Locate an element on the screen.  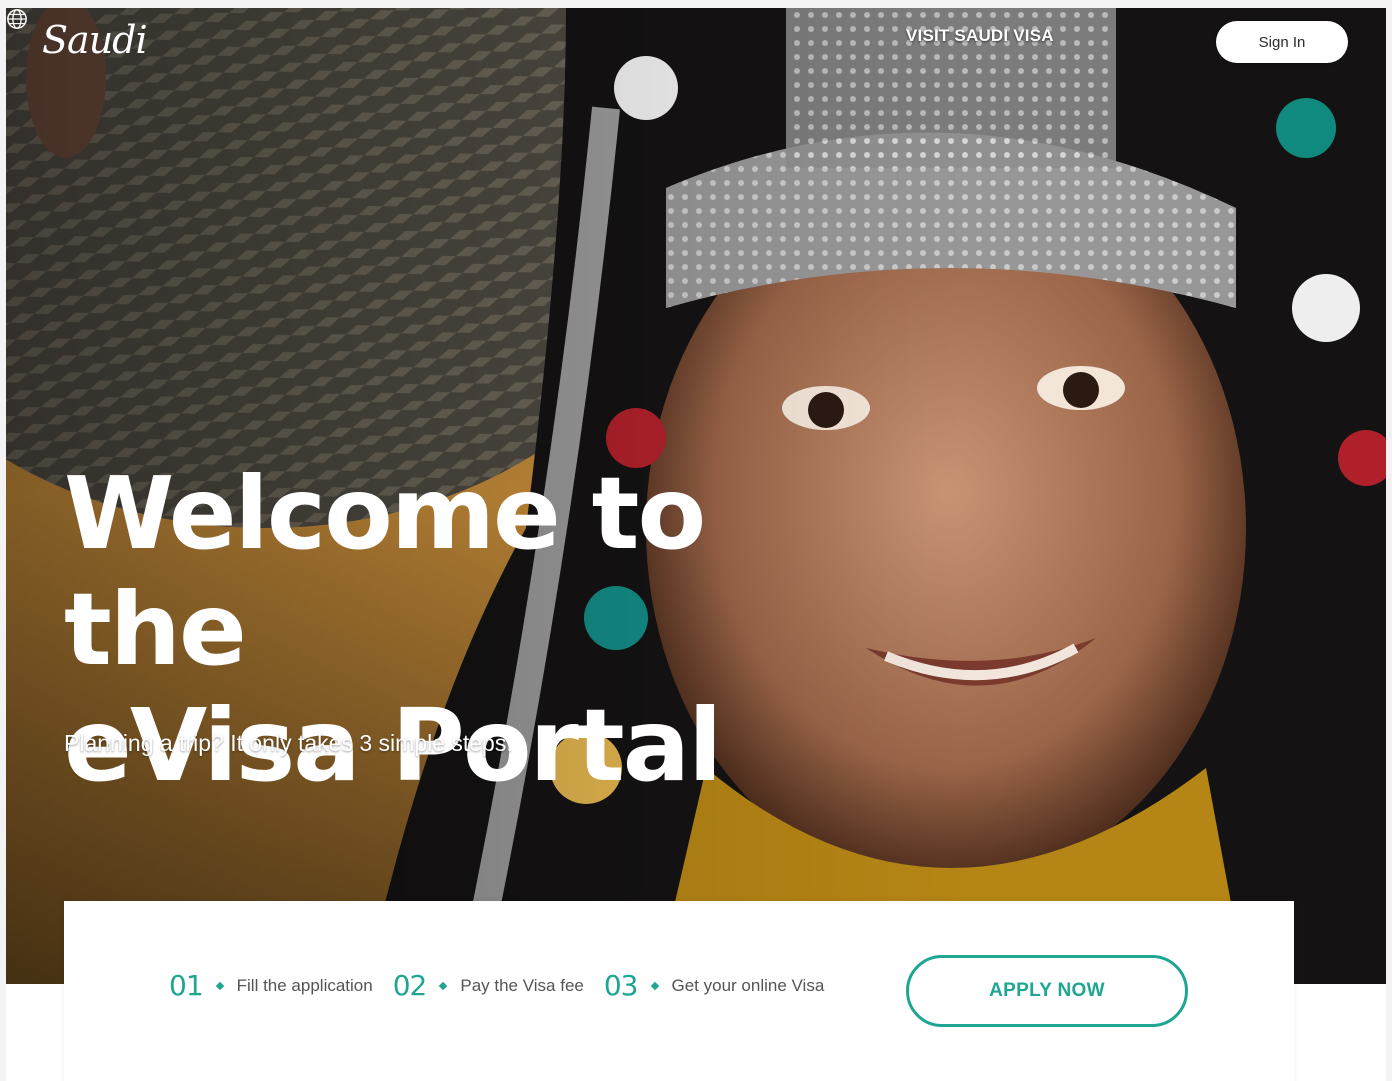
hero-title-line-1: Welcome to the is located at coordinates (385, 571).